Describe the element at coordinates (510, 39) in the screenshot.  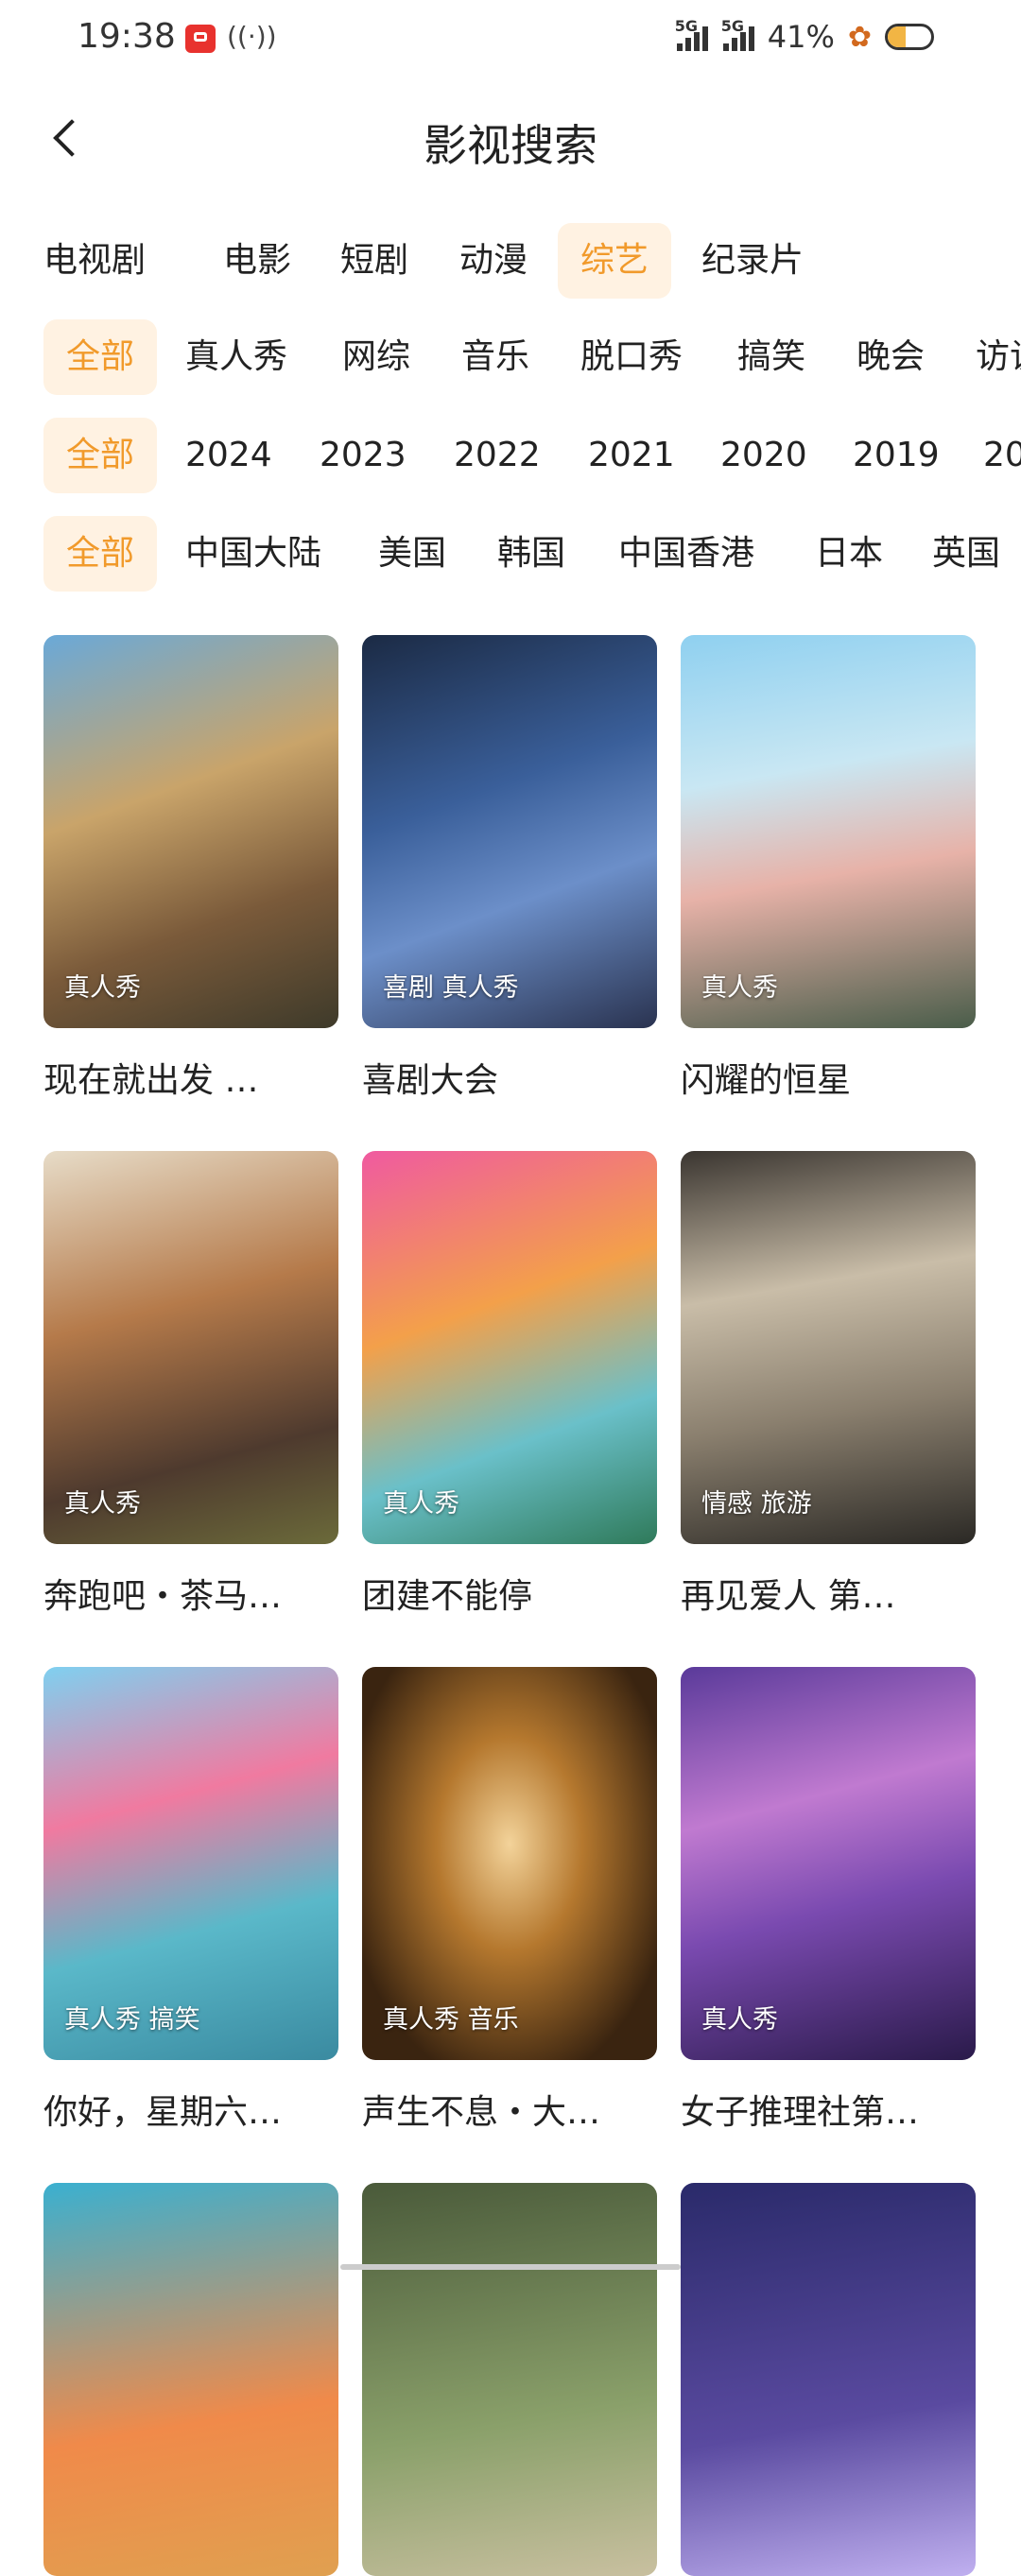
I see `status-bar: 19:38 ((·)) 5G 5G 41% ✿` at that location.